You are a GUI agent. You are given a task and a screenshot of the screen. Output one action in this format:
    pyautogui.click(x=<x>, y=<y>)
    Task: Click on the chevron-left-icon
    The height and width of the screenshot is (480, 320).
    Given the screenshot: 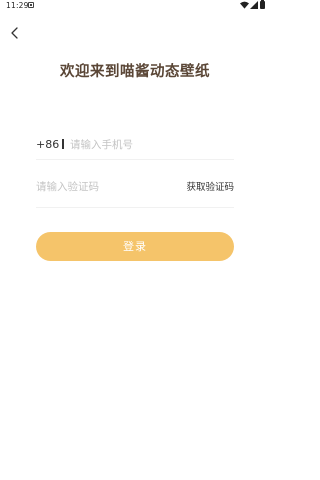 What is the action you would take?
    pyautogui.click(x=14, y=33)
    